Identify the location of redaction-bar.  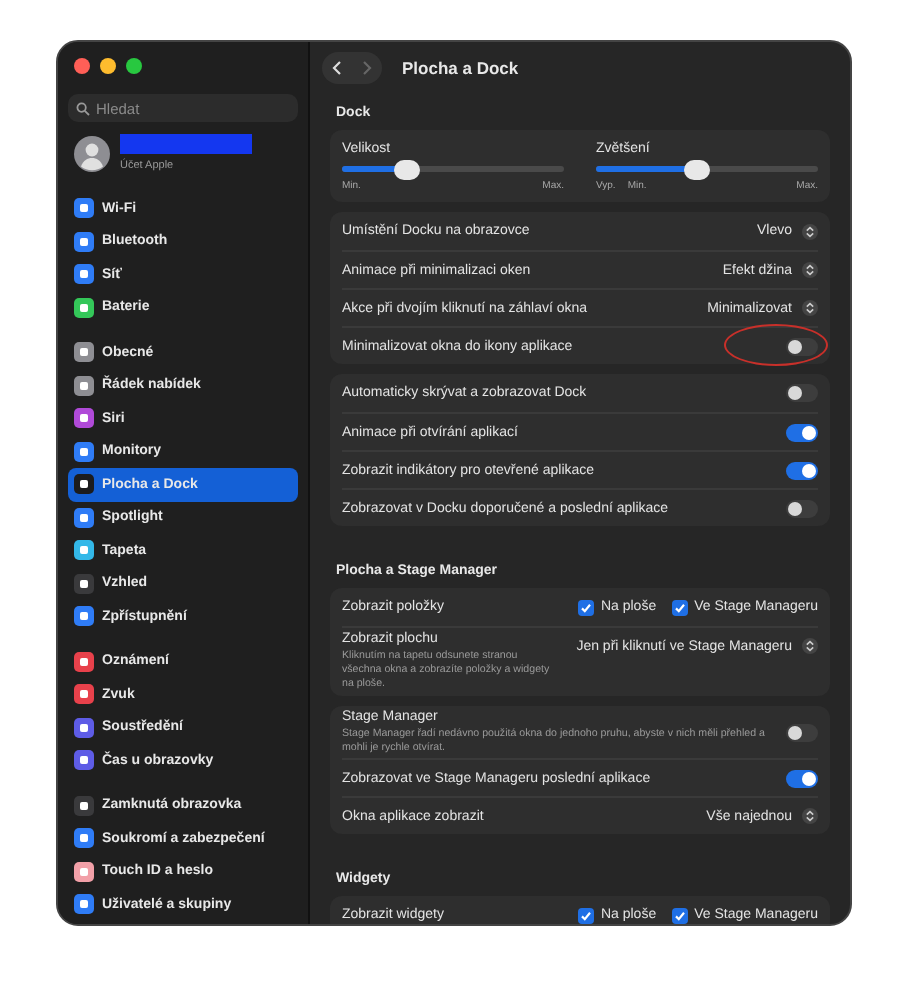
(186, 144).